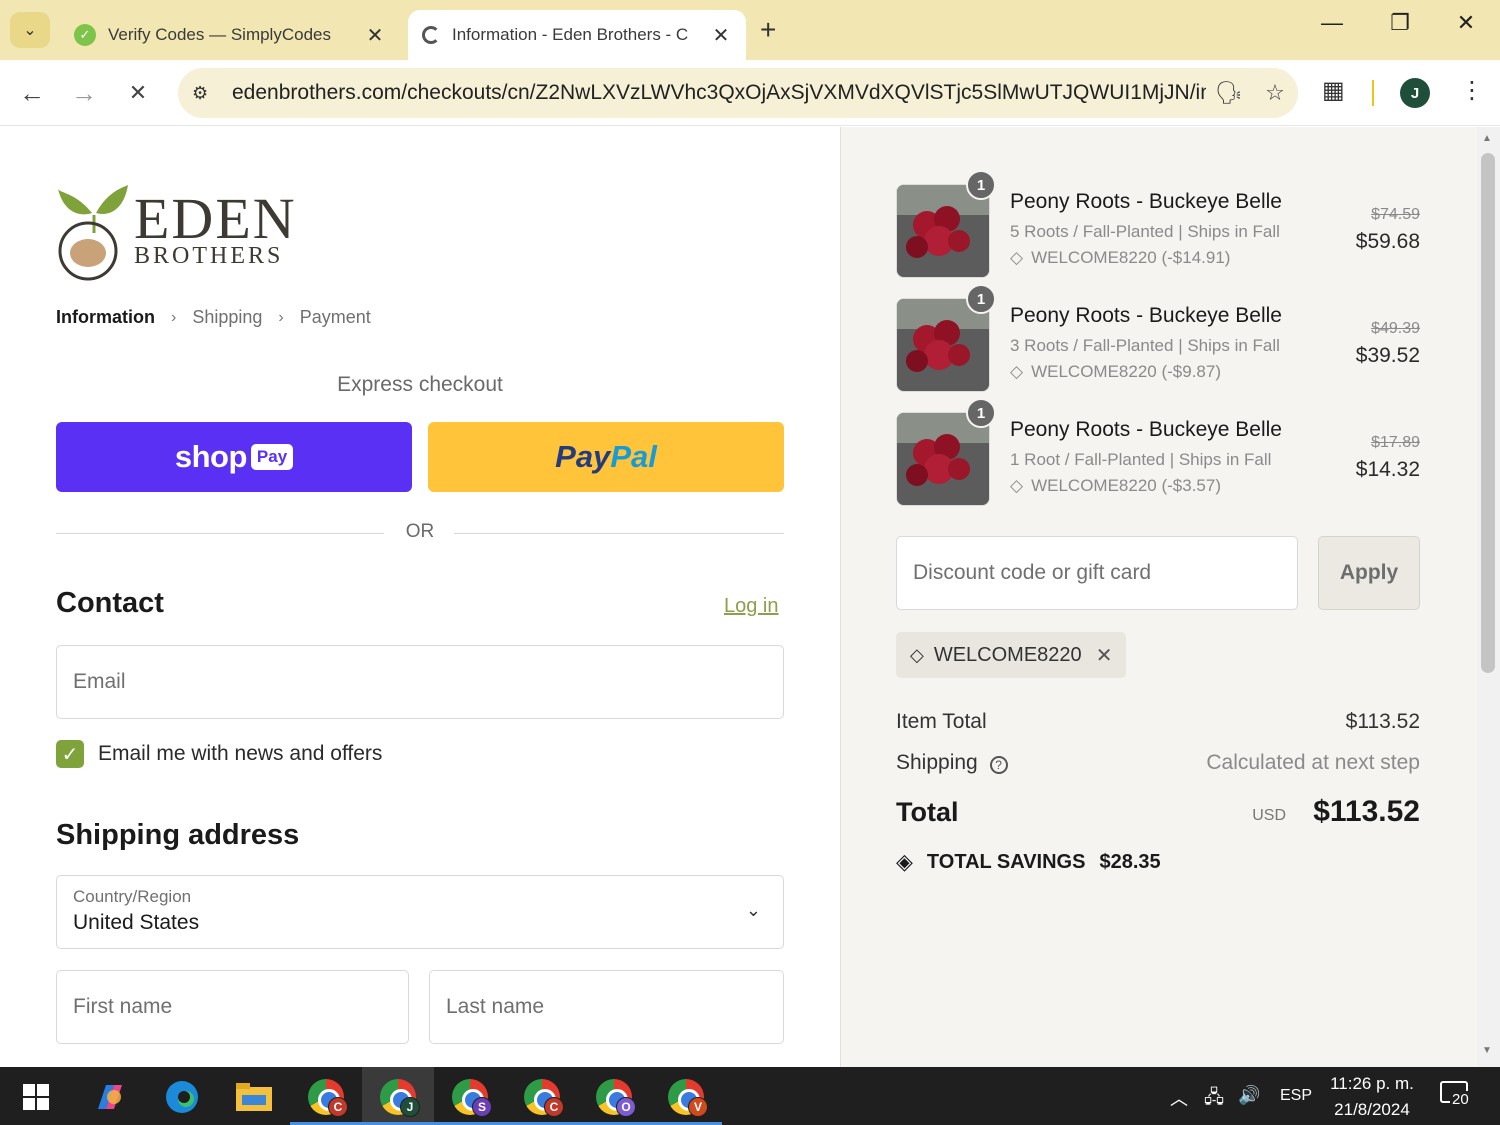 The image size is (1500, 1125). Describe the element at coordinates (32, 94) in the screenshot. I see `back-button: ←` at that location.